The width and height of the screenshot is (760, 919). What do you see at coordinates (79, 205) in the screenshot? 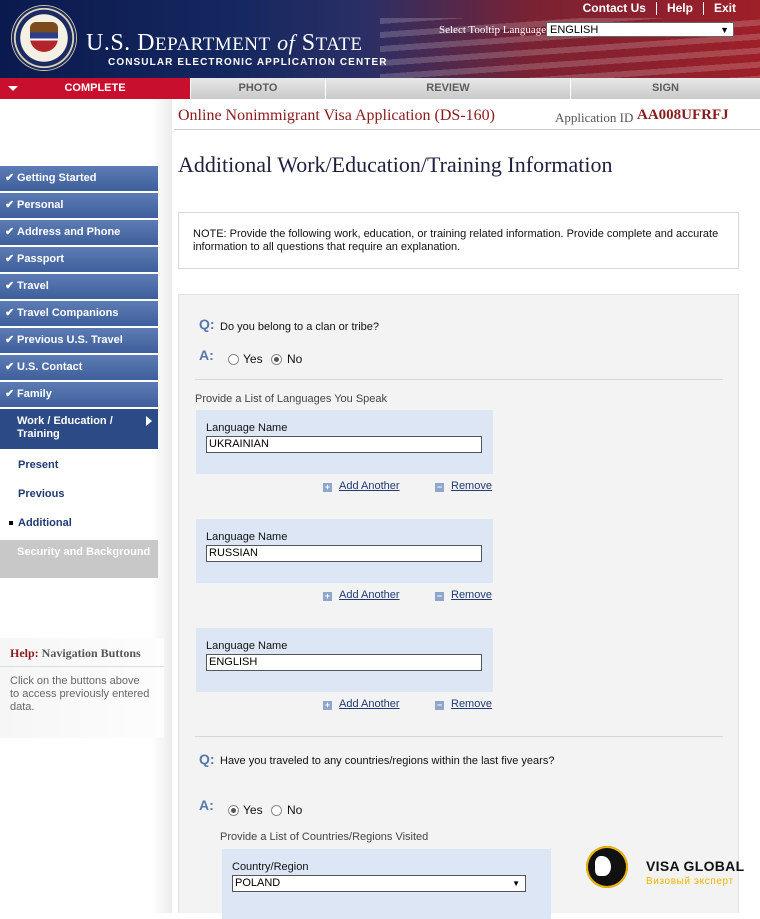
I see `sidebar-item-personal: ✔ Personal` at bounding box center [79, 205].